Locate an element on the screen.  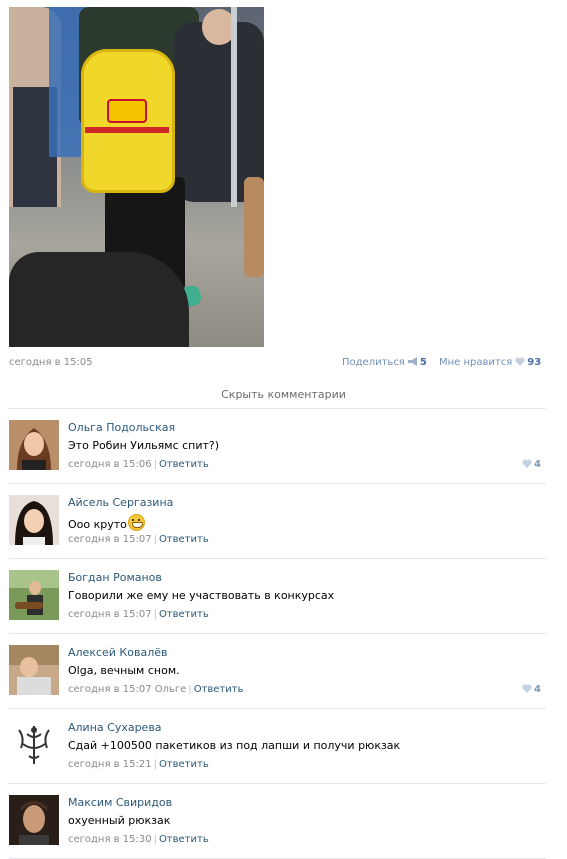
comment-author: Алексей Ковалёв is located at coordinates (117, 652).